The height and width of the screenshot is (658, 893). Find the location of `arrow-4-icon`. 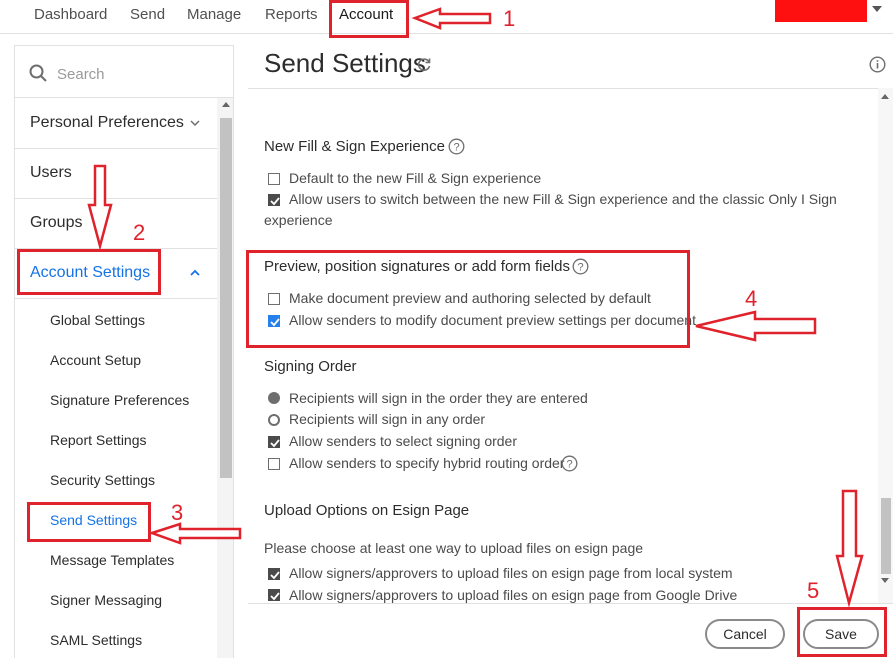

arrow-4-icon is located at coordinates (756, 326).